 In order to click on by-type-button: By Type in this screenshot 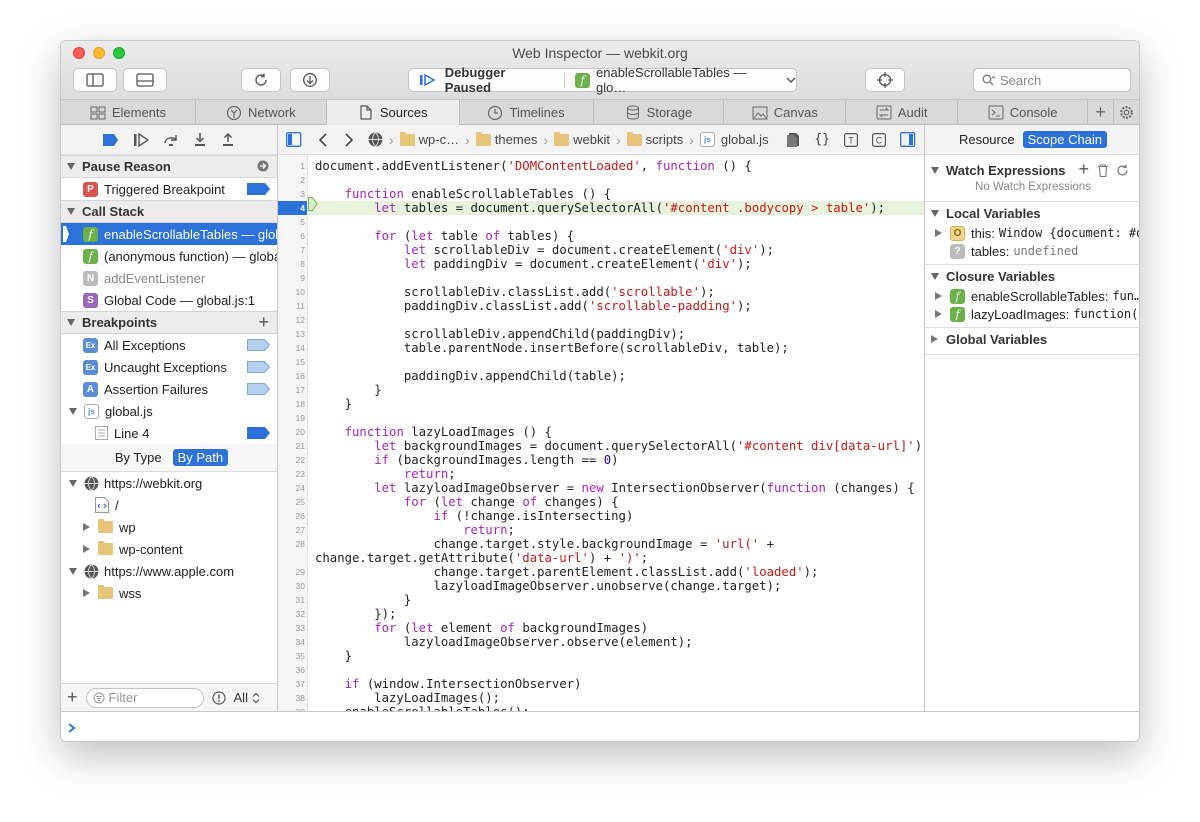, I will do `click(138, 457)`.